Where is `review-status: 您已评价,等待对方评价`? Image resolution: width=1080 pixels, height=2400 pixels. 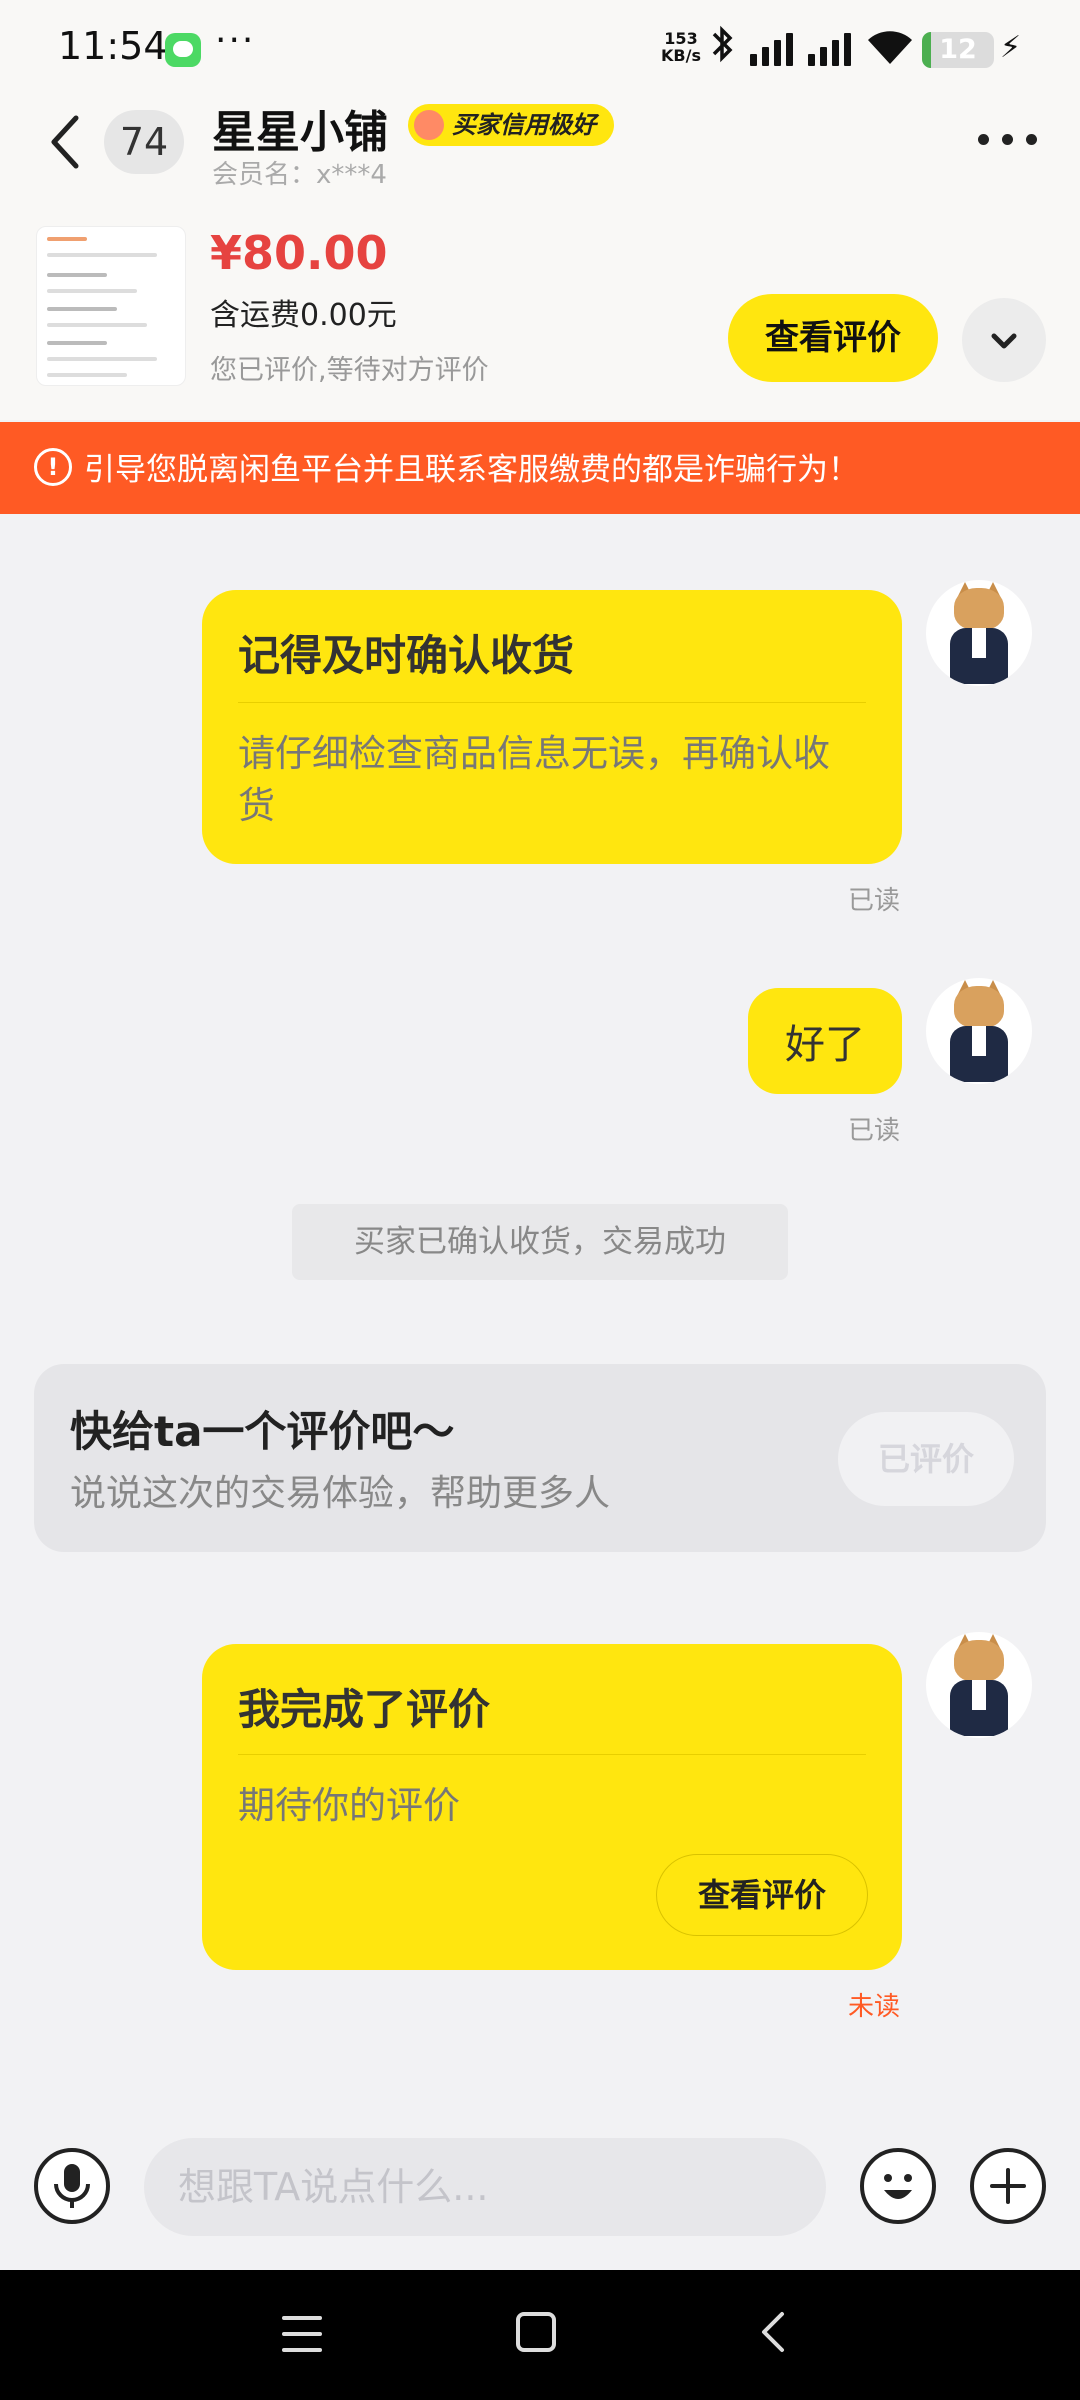
review-status: 您已评价,等待对方评价 is located at coordinates (349, 370).